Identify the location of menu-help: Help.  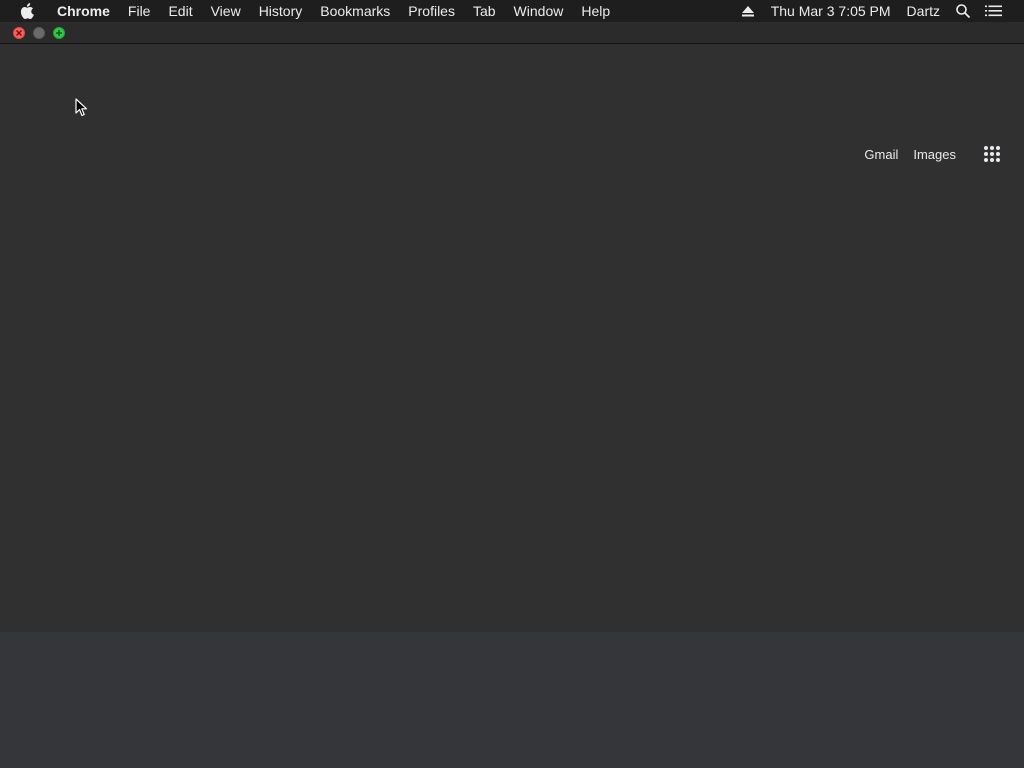
(595, 11).